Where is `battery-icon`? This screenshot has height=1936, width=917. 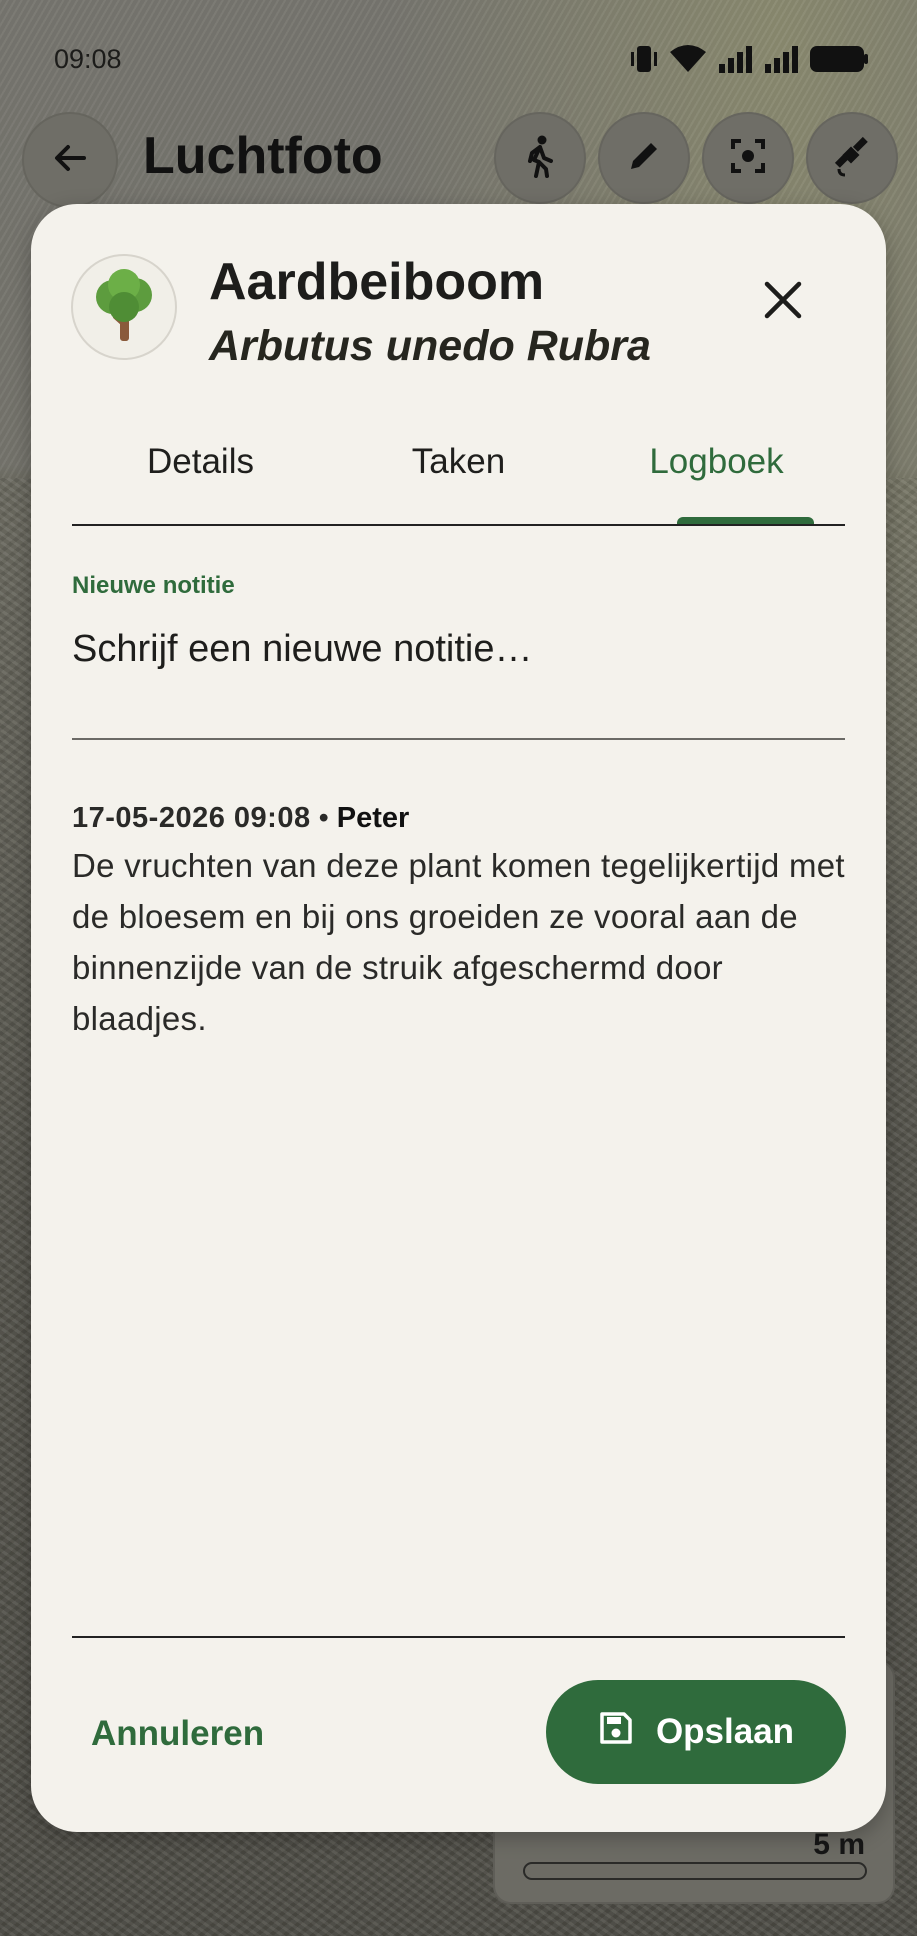 battery-icon is located at coordinates (839, 59).